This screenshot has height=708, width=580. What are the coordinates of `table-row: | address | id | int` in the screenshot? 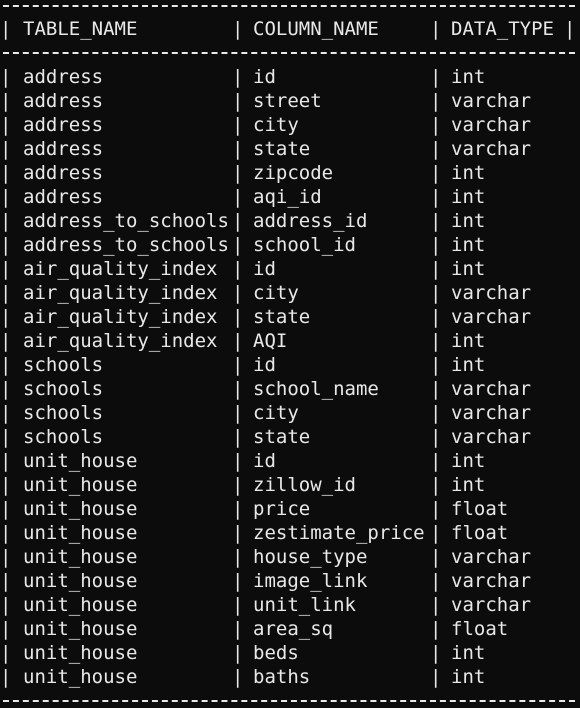 It's located at (290, 77).